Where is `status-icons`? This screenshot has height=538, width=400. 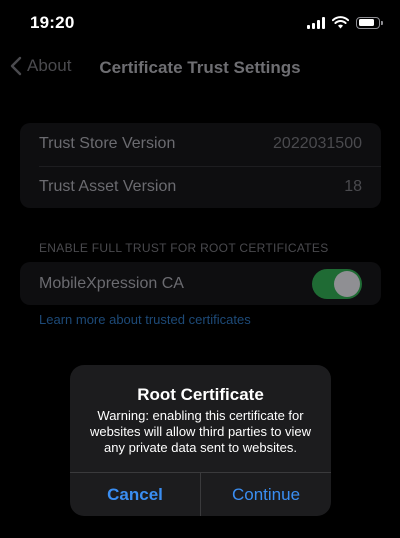
status-icons is located at coordinates (345, 22).